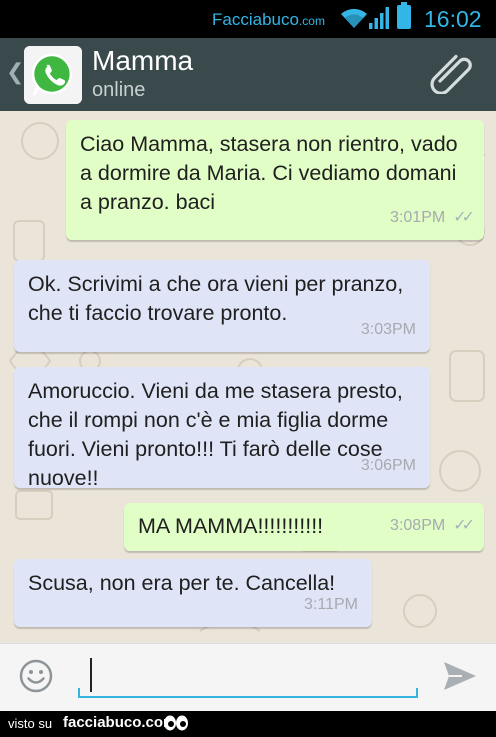  I want to click on message-time: 3:06PM, so click(388, 465).